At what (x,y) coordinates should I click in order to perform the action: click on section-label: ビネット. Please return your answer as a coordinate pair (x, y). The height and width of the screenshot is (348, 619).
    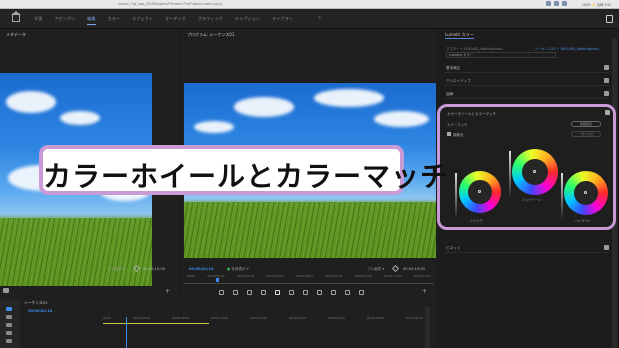
    Looking at the image, I should click on (453, 248).